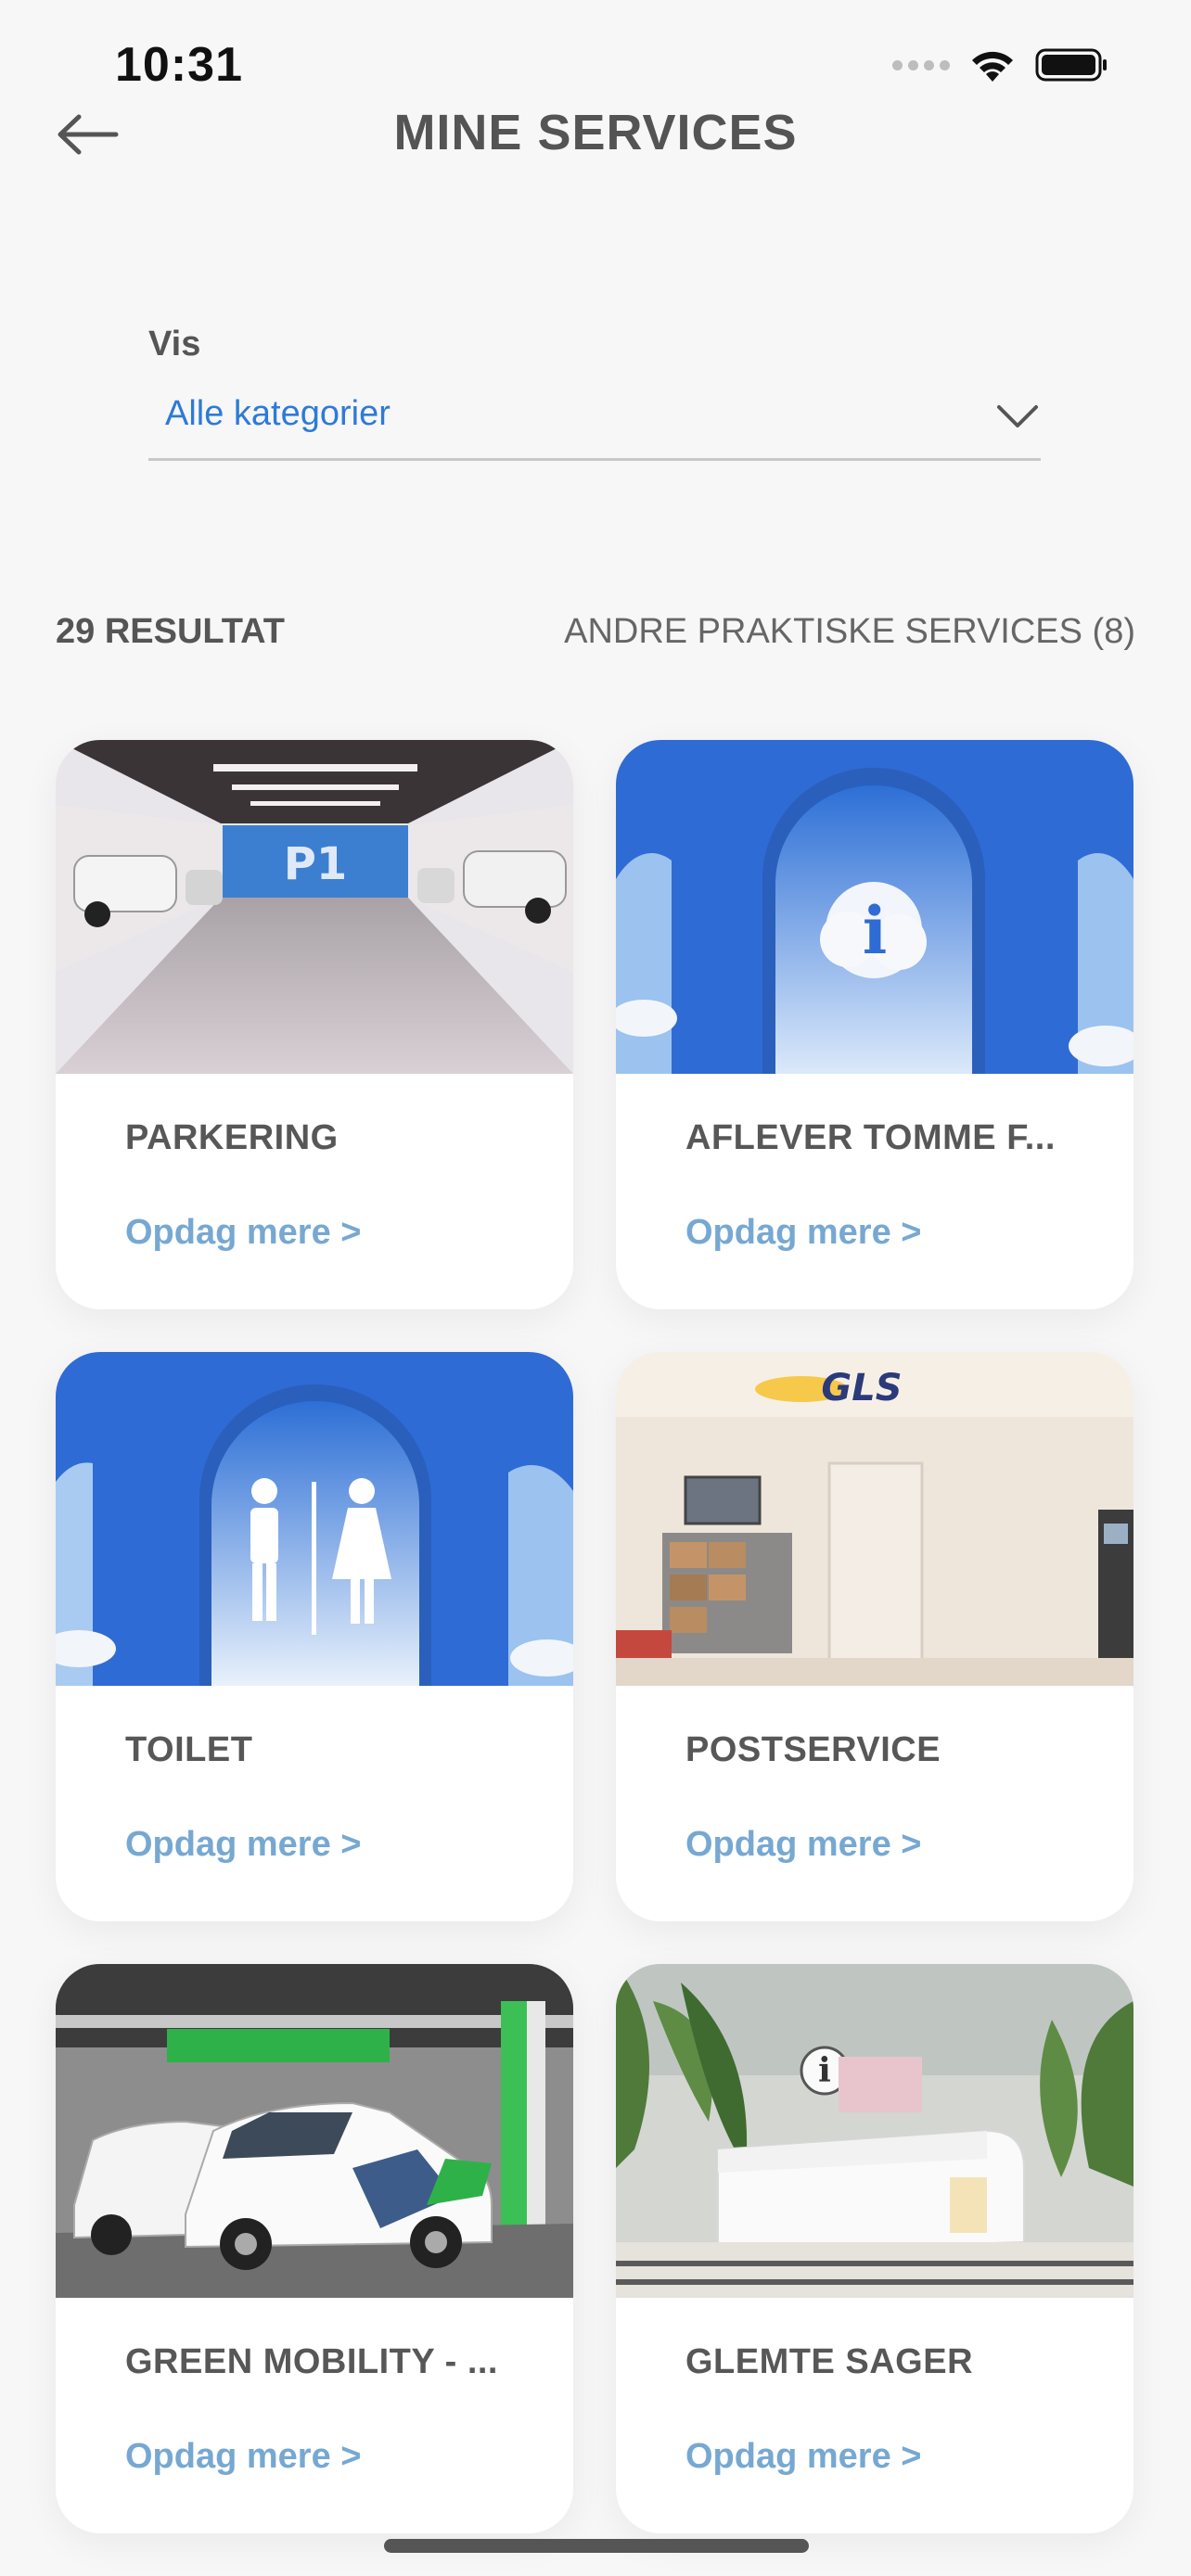  Describe the element at coordinates (874, 2131) in the screenshot. I see `info-desk-photo: i` at that location.